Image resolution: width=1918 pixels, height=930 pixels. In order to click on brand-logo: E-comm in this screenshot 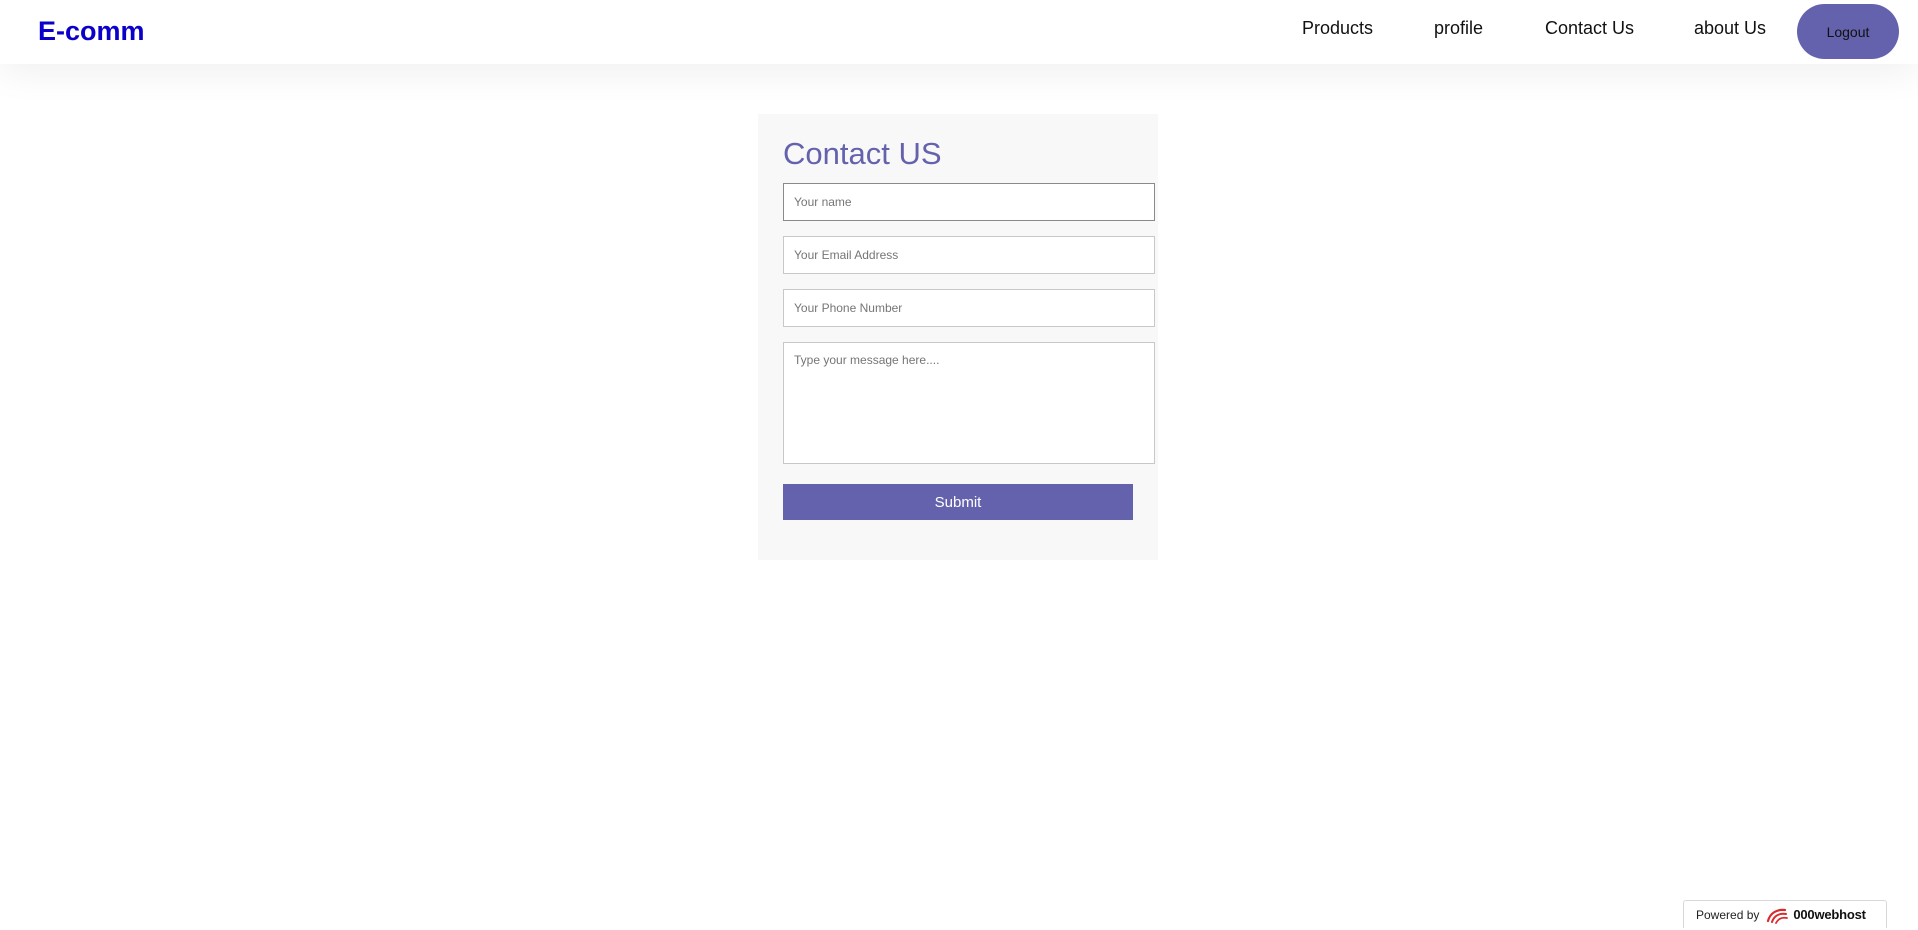, I will do `click(91, 31)`.